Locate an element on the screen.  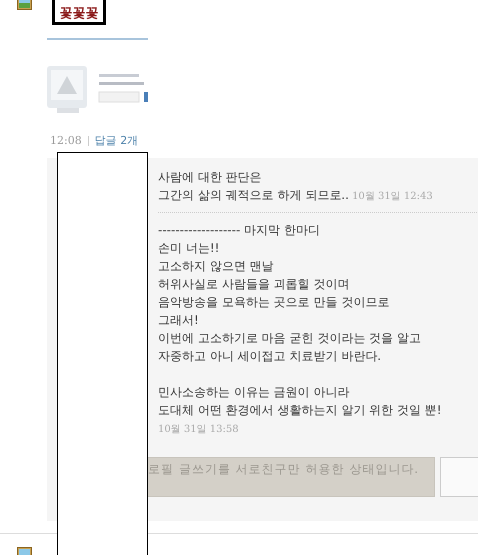
comment-text: 자중하고 아니 세이접고 치료받기 바란다. is located at coordinates (270, 356).